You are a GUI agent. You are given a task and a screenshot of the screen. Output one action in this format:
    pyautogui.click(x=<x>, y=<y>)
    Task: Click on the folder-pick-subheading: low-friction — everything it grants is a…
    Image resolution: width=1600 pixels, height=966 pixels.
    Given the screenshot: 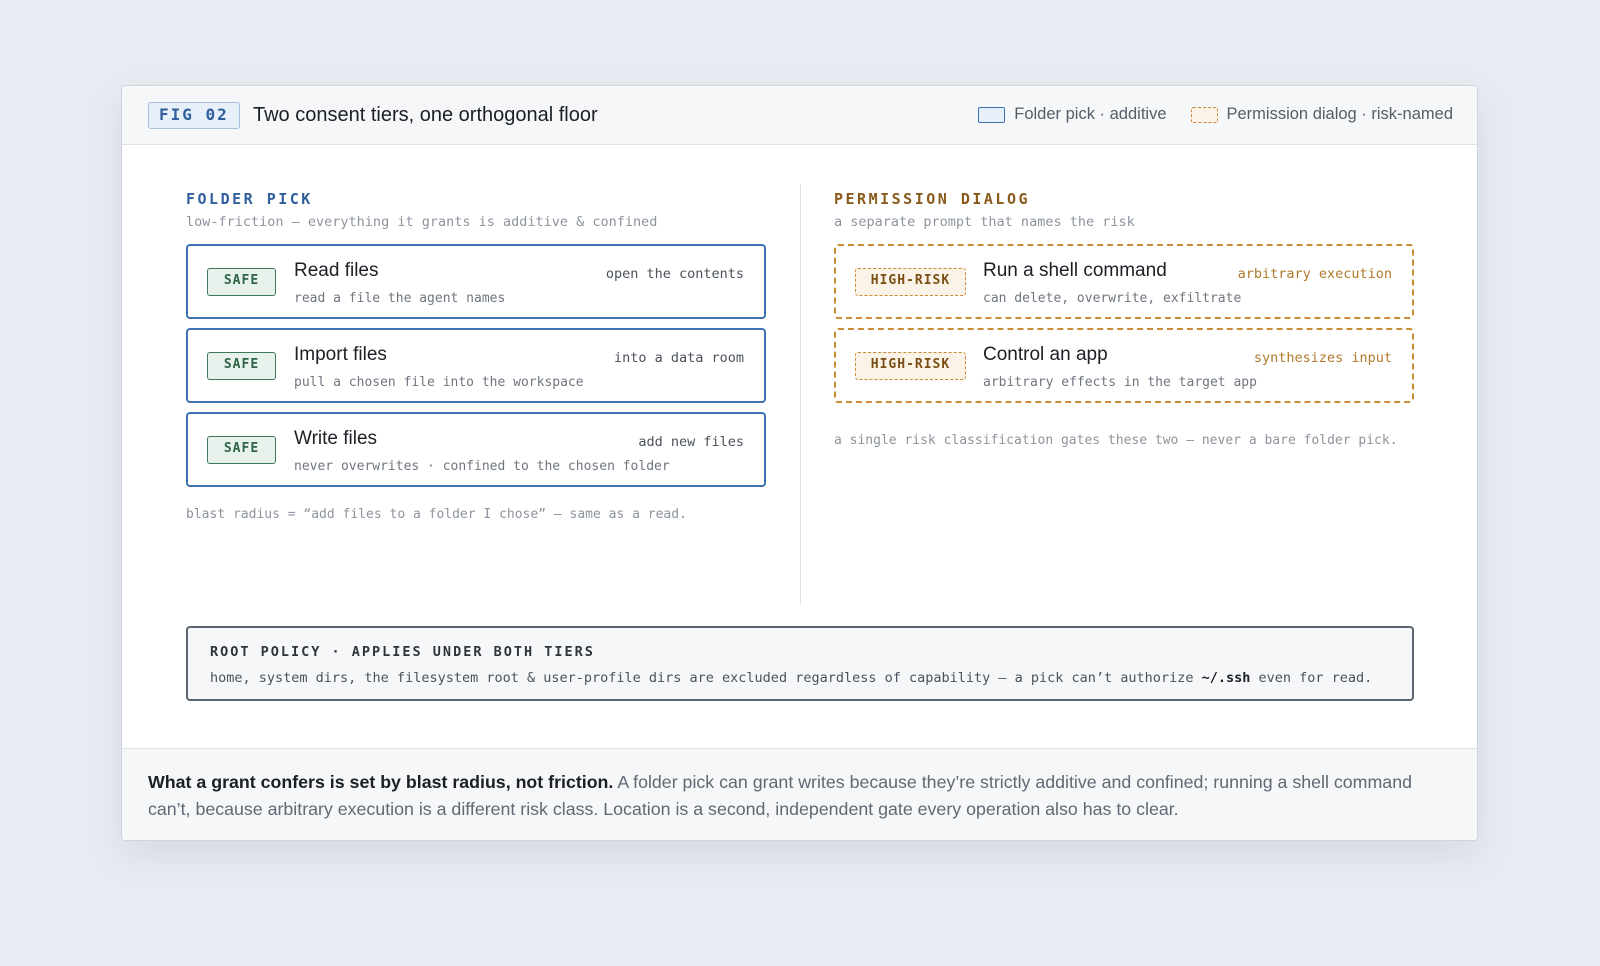 What is the action you would take?
    pyautogui.click(x=422, y=222)
    